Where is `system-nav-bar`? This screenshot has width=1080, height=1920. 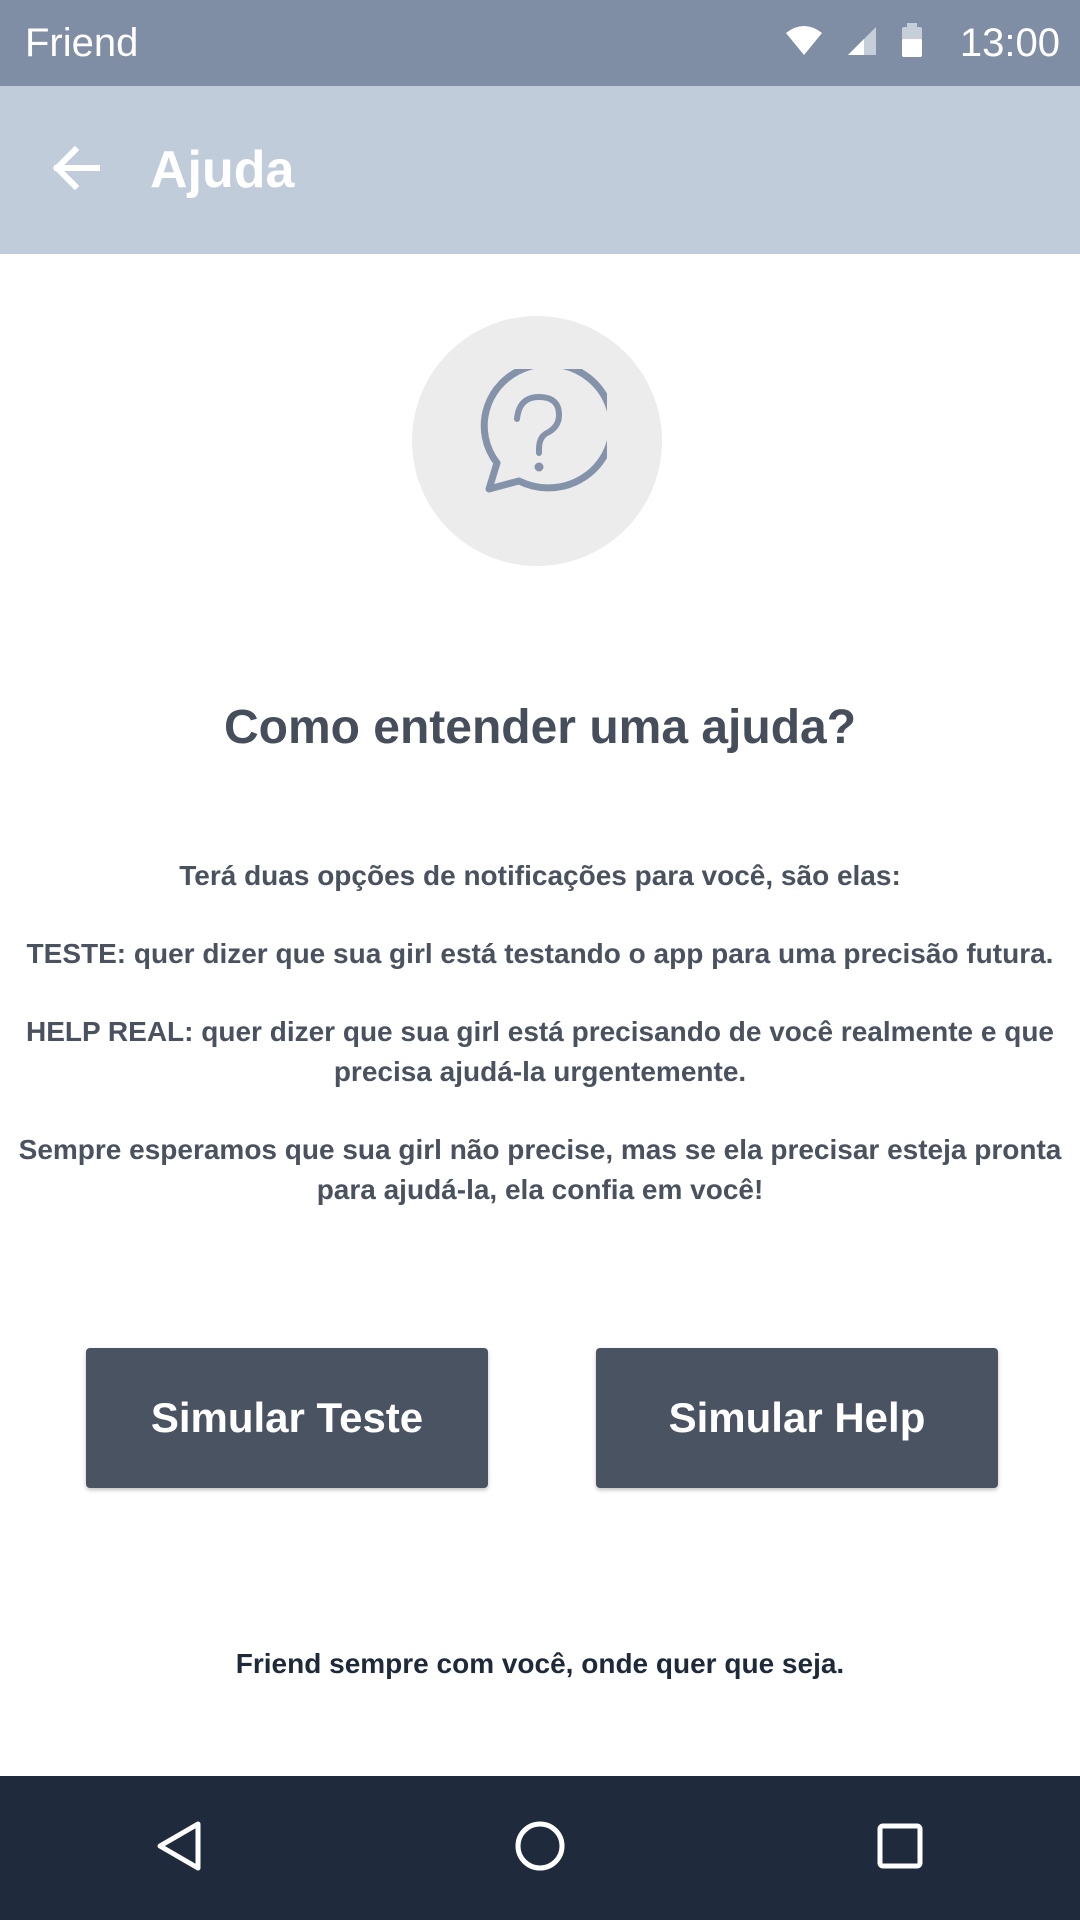 system-nav-bar is located at coordinates (540, 1848).